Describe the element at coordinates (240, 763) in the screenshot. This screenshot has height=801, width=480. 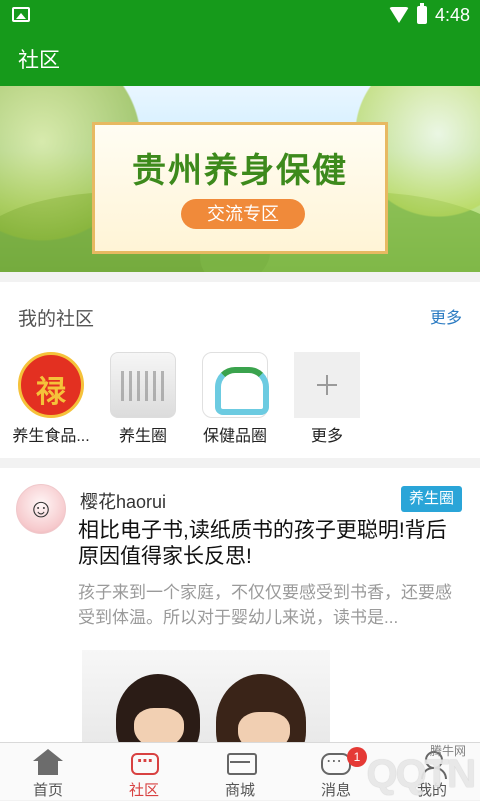
I see `shop-icon` at that location.